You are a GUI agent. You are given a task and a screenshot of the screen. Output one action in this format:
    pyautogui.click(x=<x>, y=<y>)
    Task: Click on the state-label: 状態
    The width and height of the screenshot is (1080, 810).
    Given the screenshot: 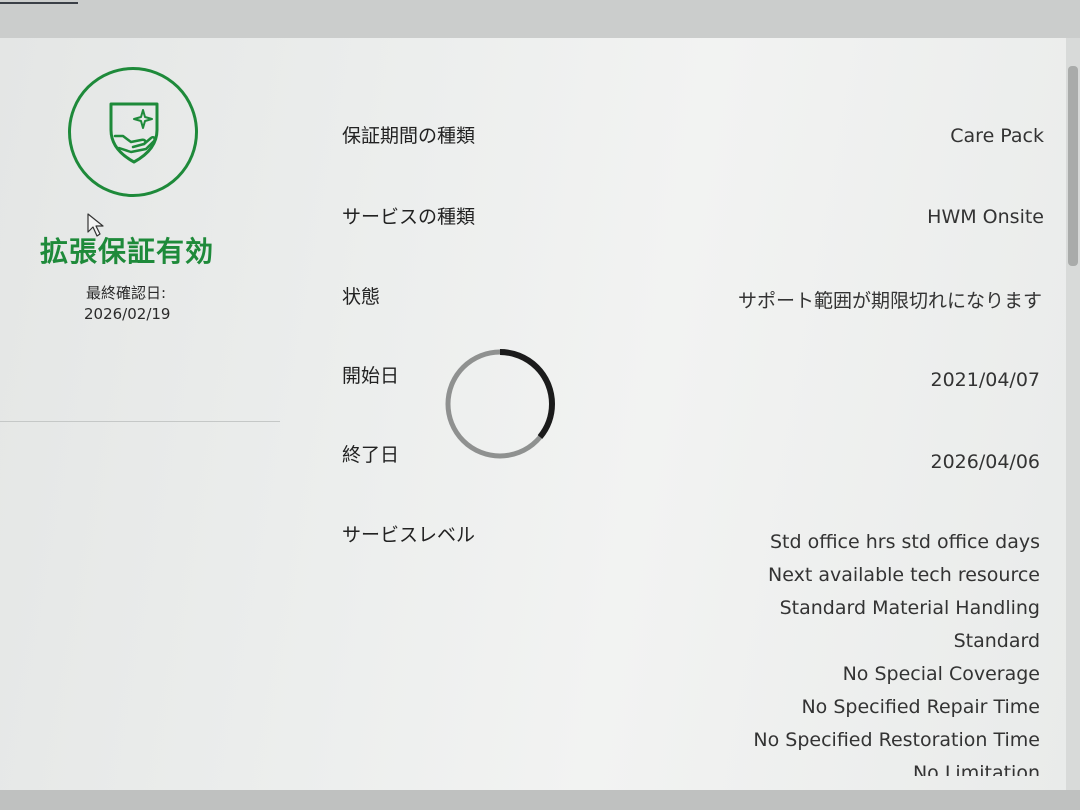 What is the action you would take?
    pyautogui.click(x=361, y=297)
    